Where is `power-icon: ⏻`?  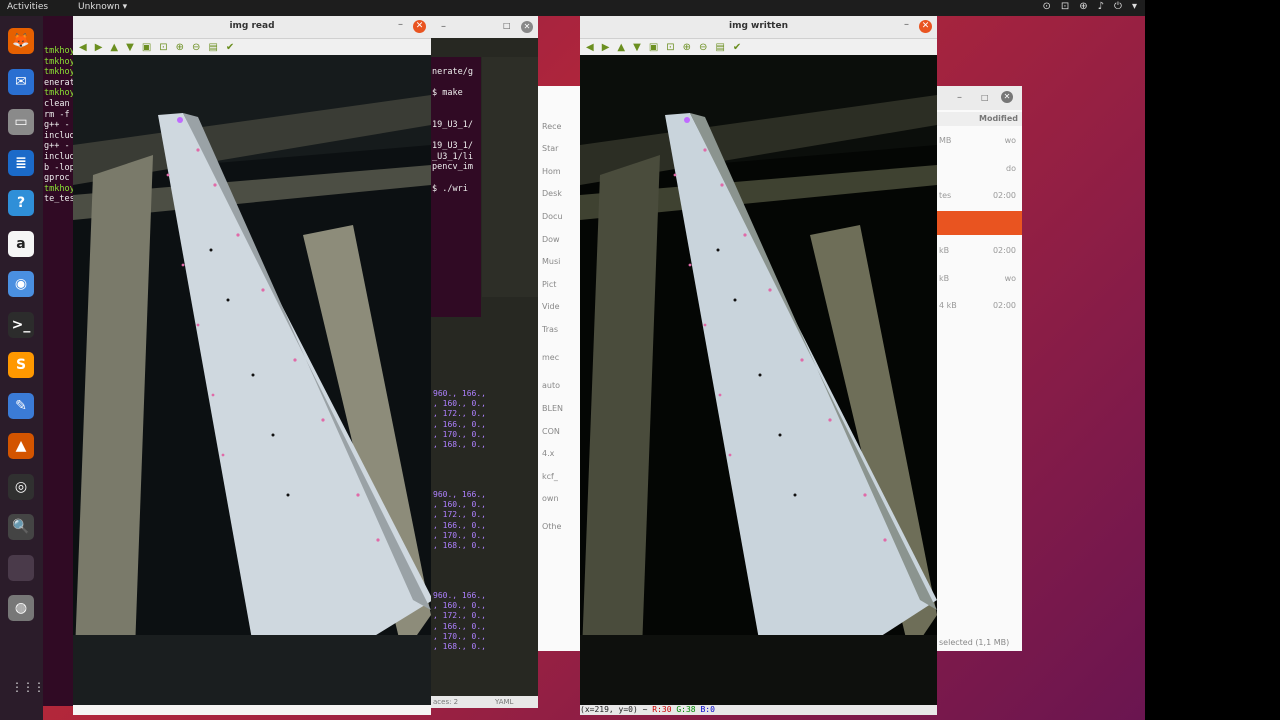 power-icon: ⏻ is located at coordinates (1118, 6).